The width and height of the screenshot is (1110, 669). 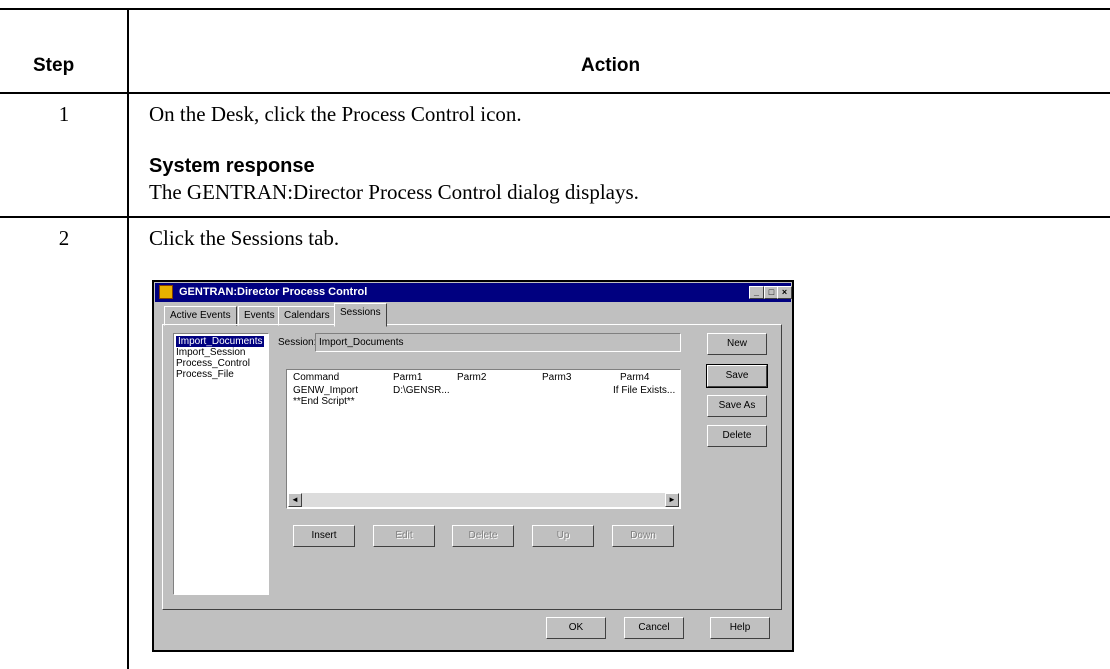 I want to click on action-column-header: Action, so click(x=611, y=65).